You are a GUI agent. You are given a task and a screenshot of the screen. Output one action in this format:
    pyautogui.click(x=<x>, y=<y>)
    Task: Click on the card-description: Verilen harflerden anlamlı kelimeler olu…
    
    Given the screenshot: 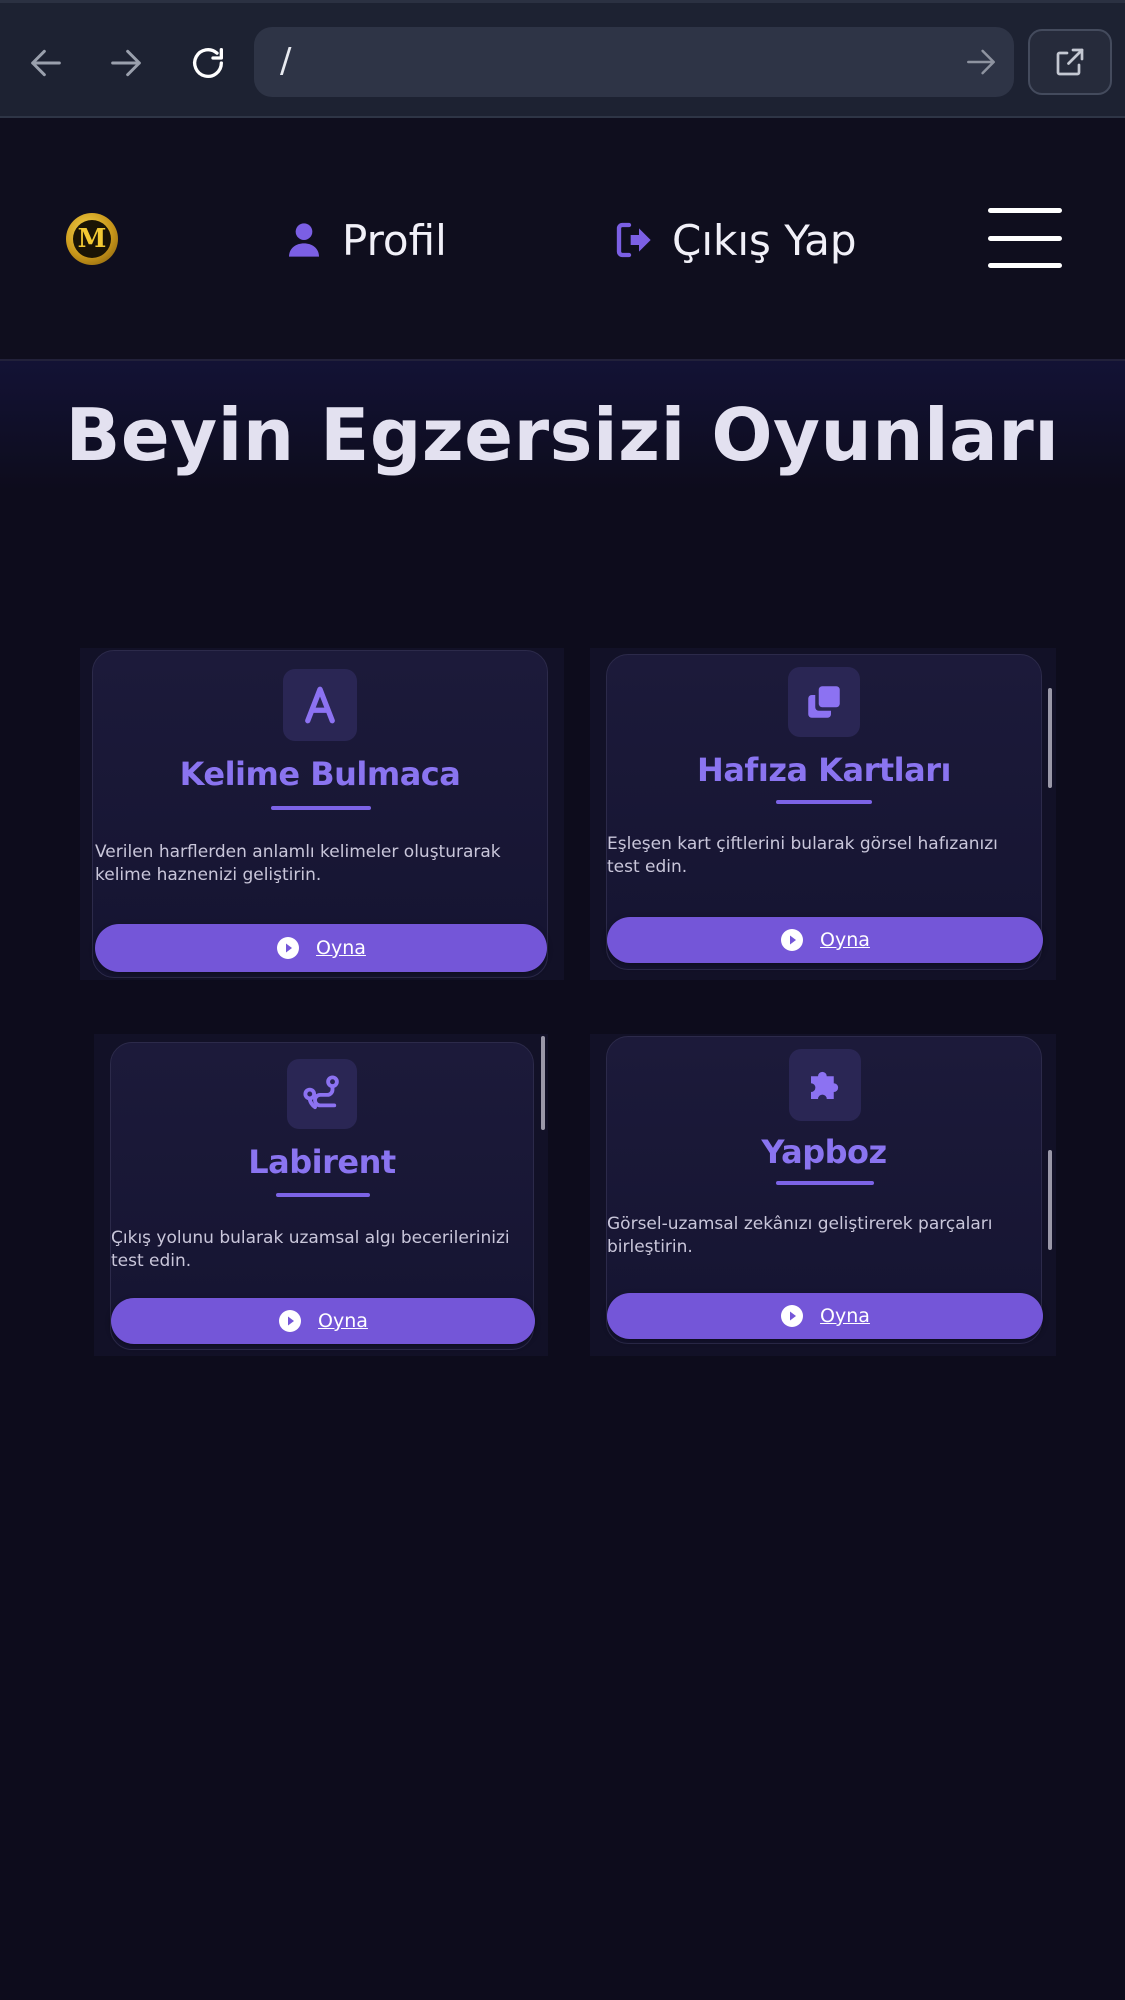 What is the action you would take?
    pyautogui.click(x=298, y=863)
    